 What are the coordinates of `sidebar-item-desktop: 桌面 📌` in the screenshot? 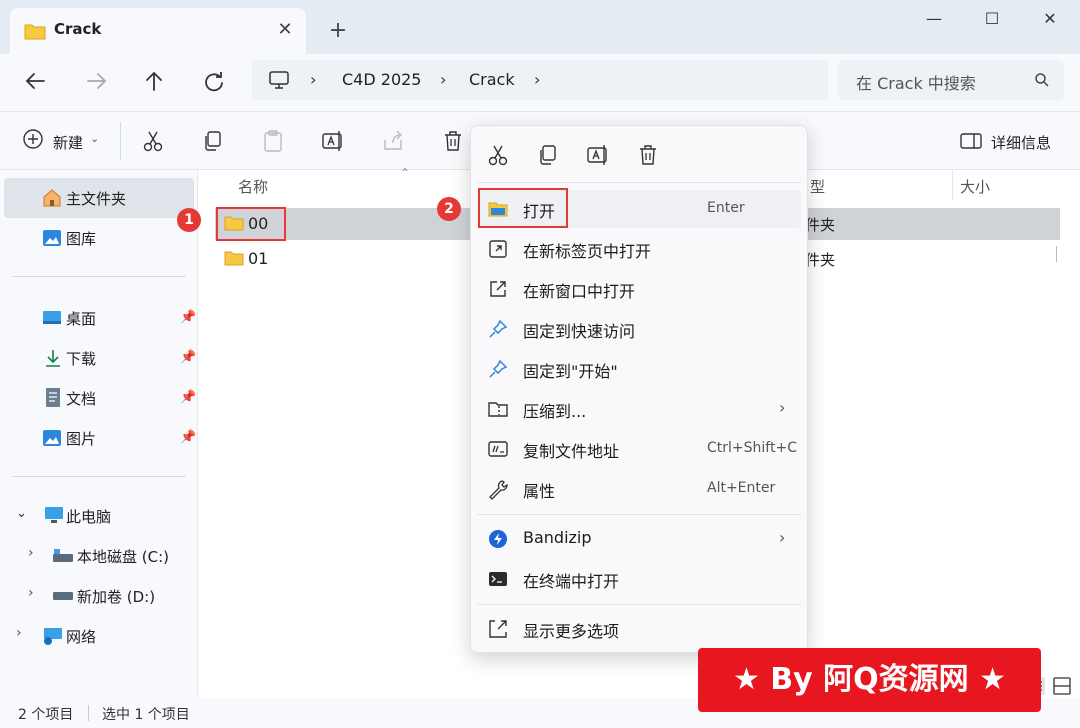 It's located at (100, 318).